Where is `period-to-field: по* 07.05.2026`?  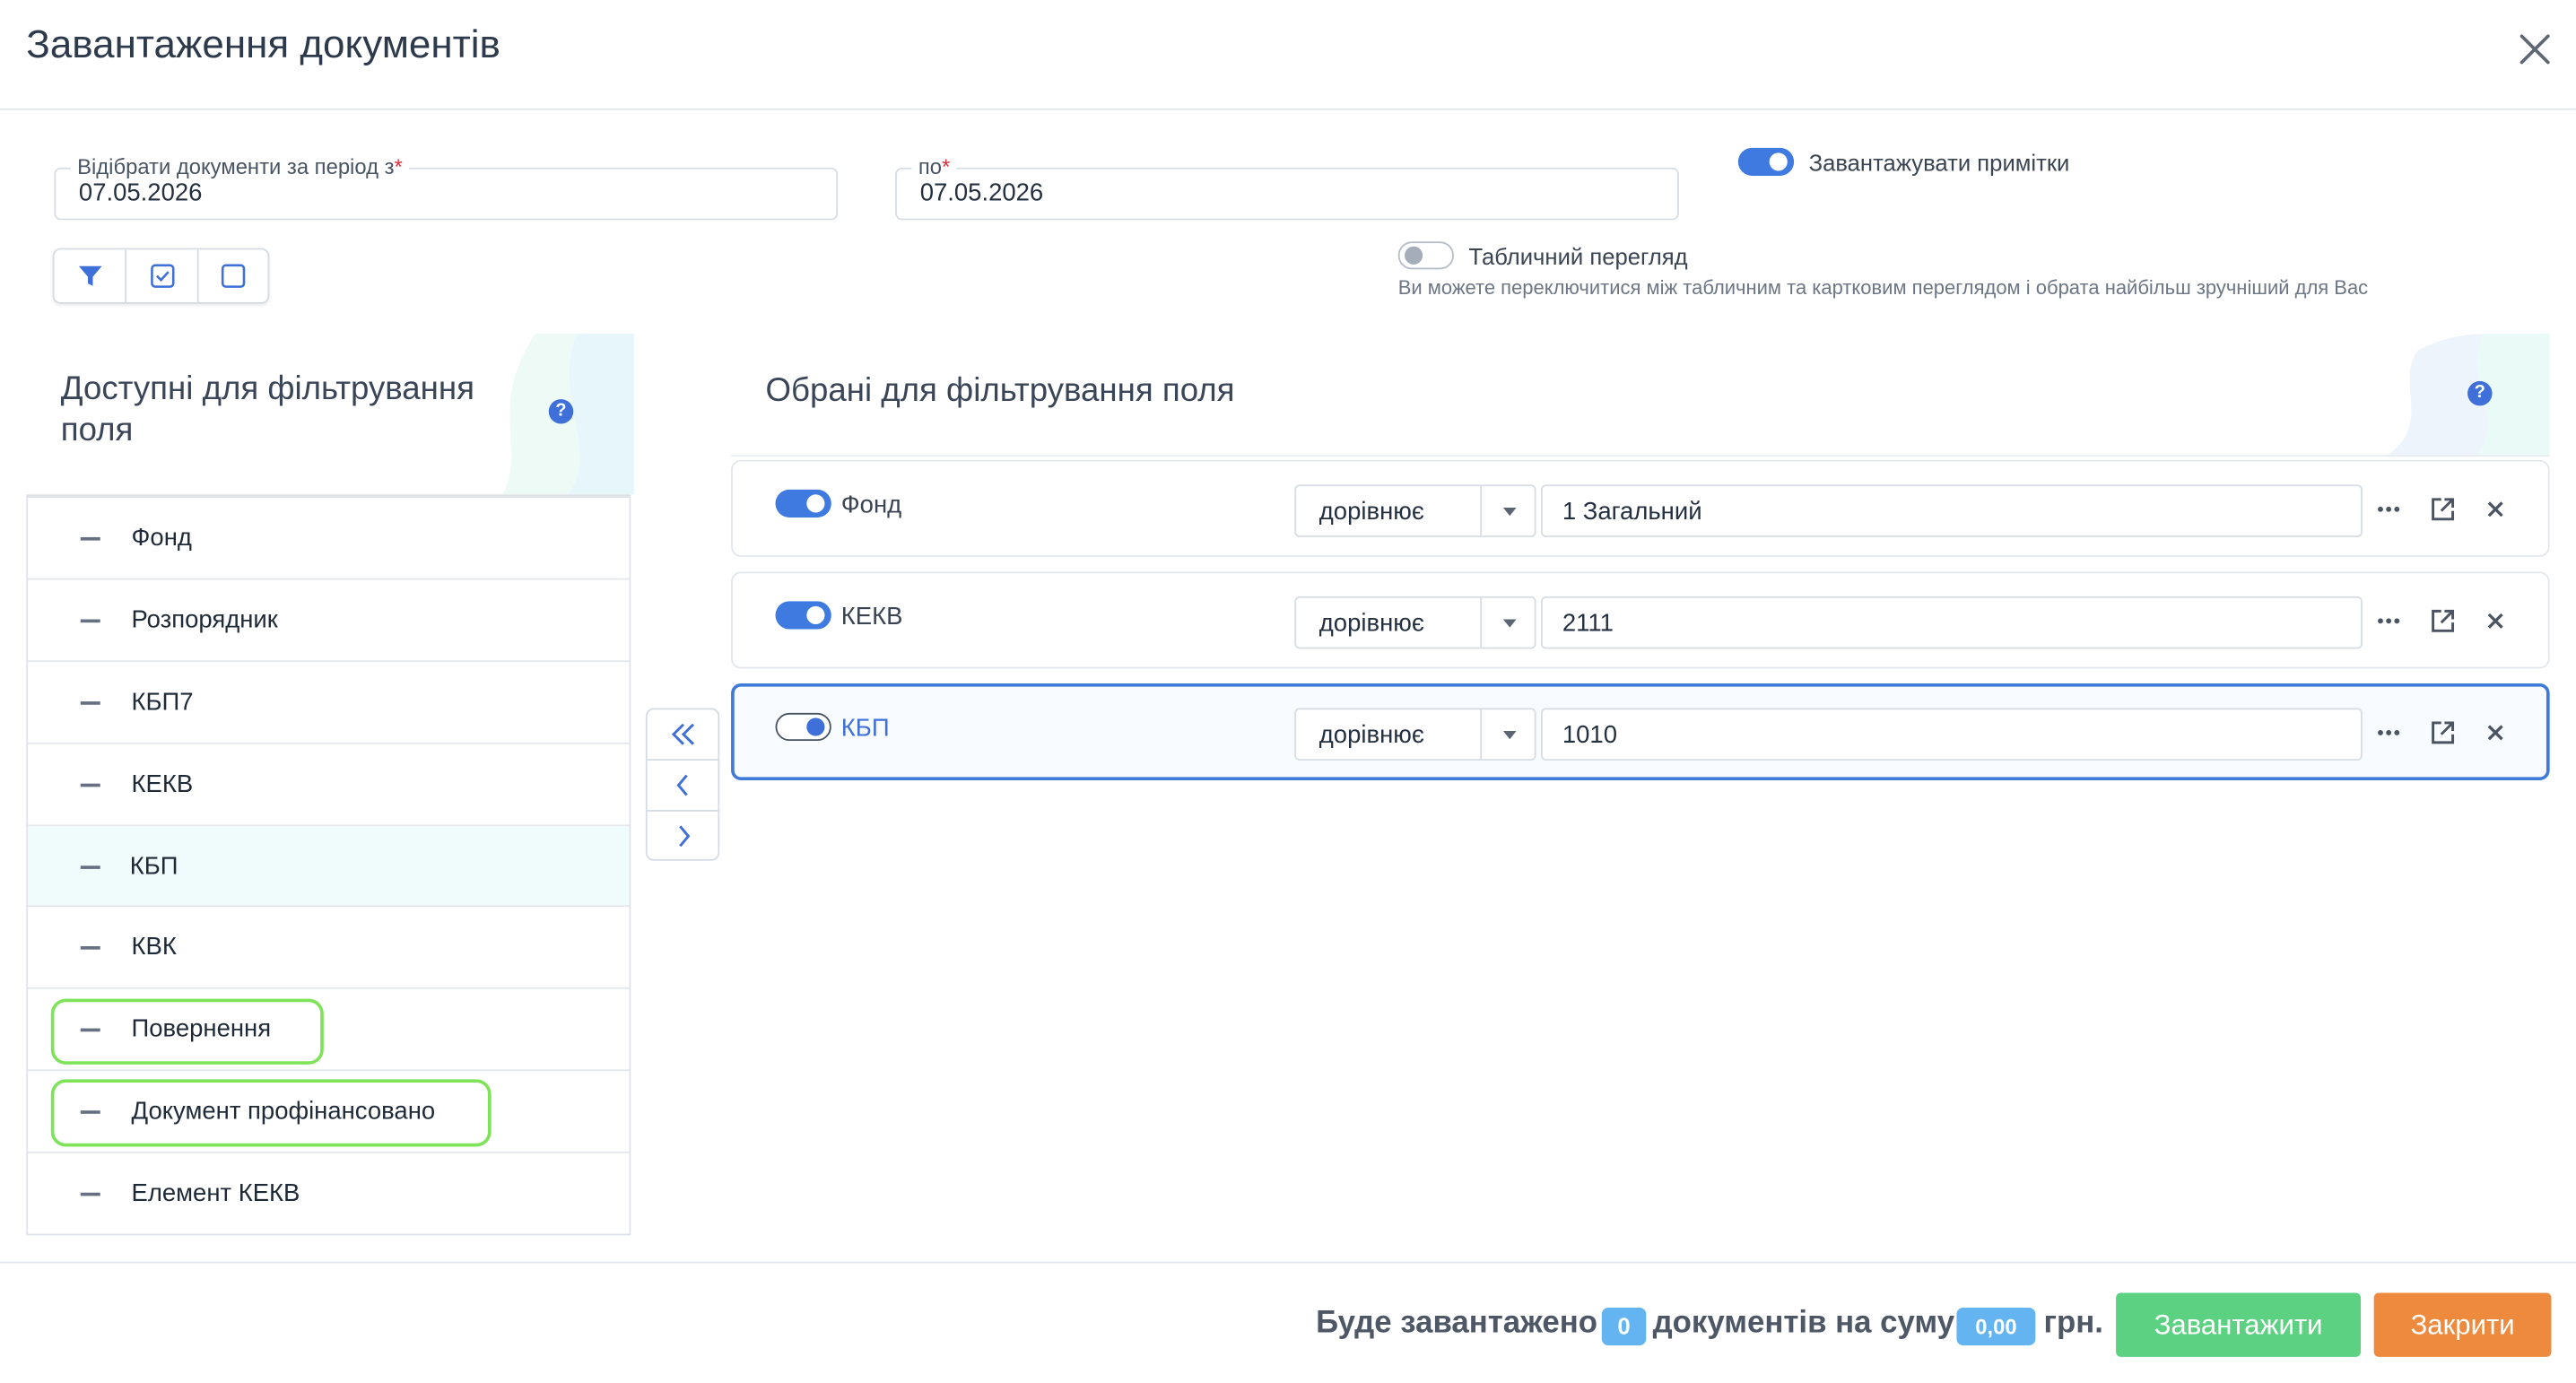
period-to-field: по* 07.05.2026 is located at coordinates (1287, 187).